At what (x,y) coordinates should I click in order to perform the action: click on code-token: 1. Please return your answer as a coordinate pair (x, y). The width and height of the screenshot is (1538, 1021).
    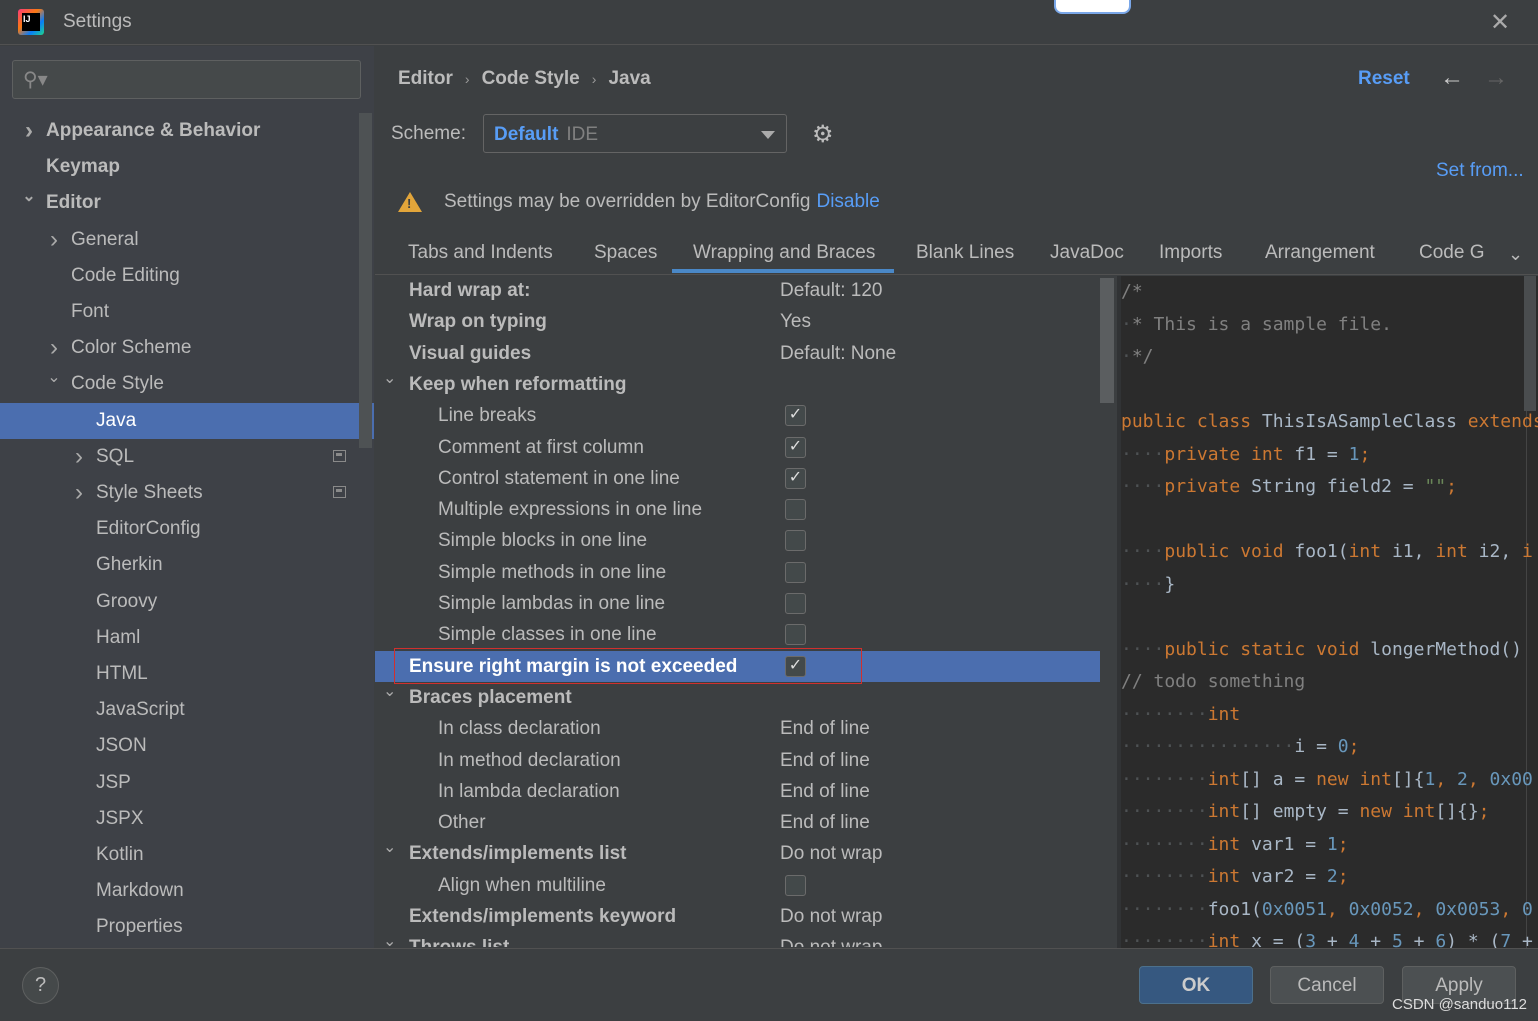
    Looking at the image, I should click on (1430, 779).